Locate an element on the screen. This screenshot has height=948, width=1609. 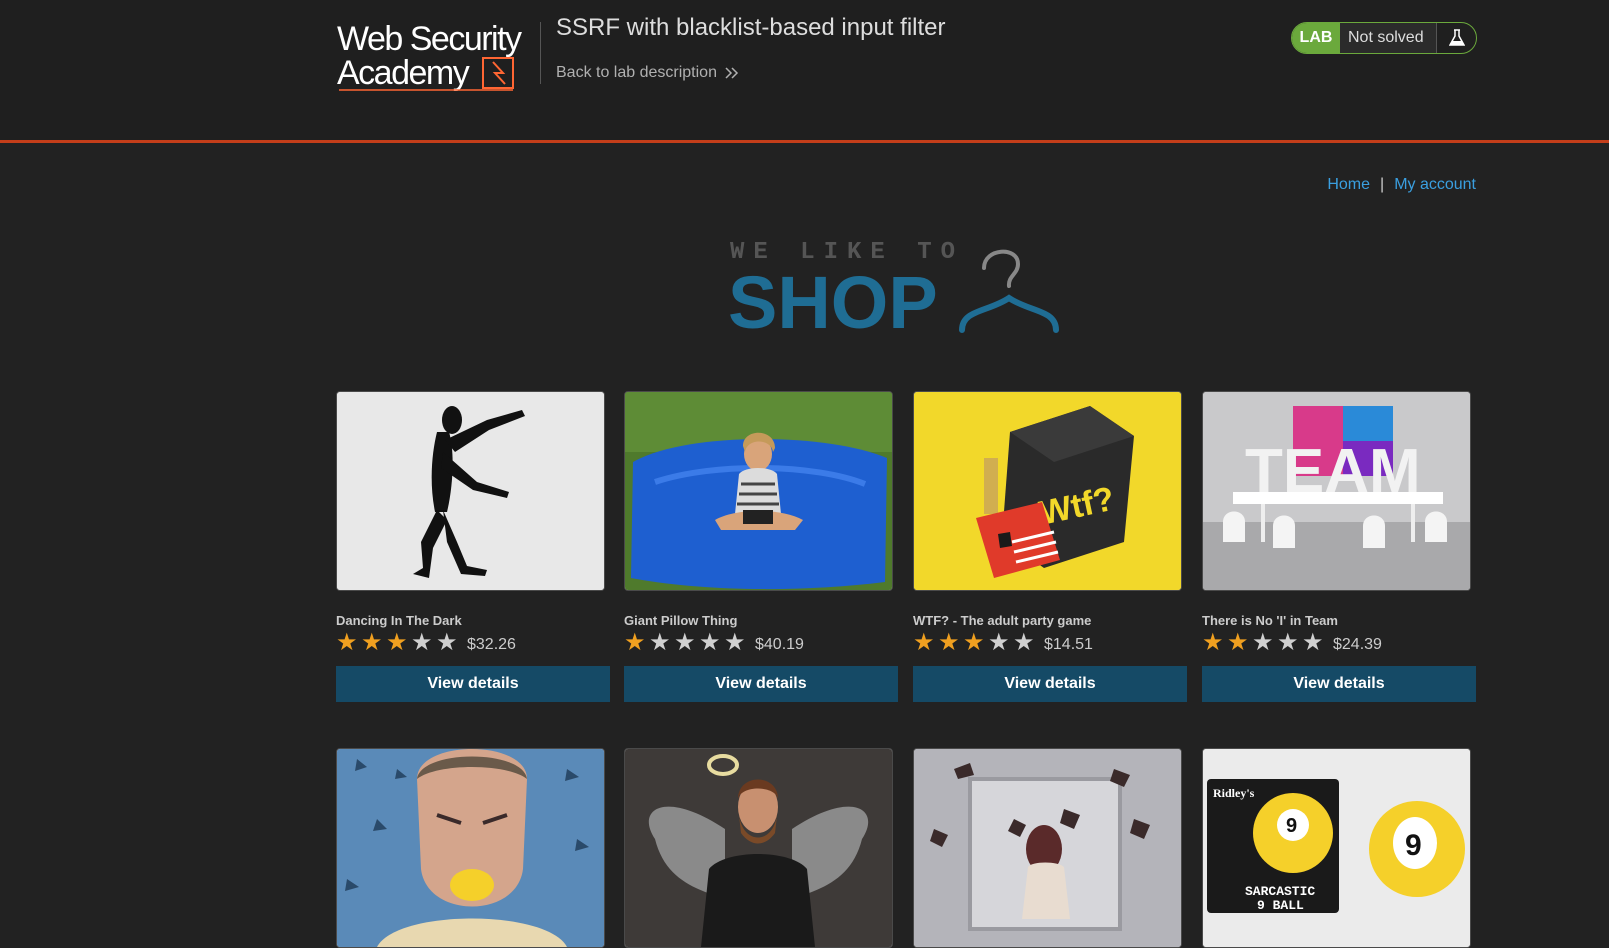
product-image-dancing-in-the-dark is located at coordinates (470, 491).